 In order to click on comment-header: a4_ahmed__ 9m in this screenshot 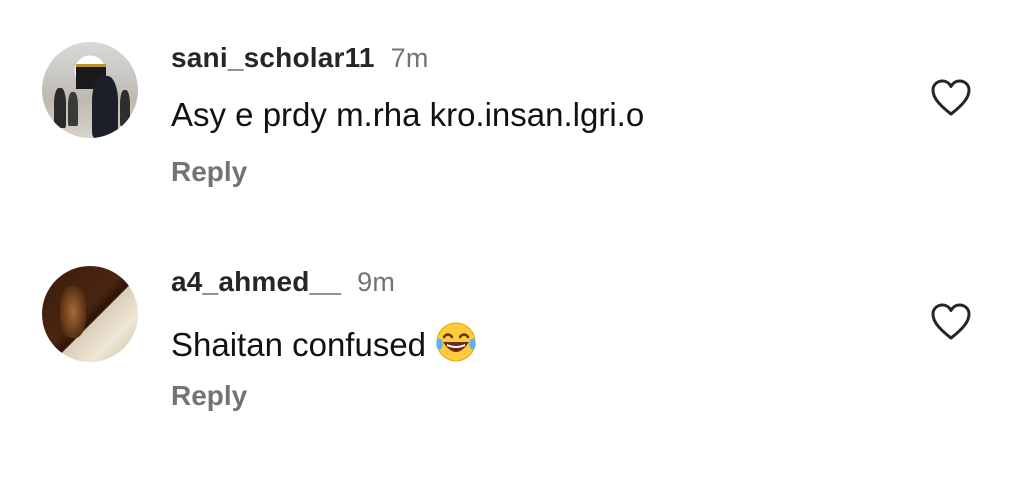, I will do `click(283, 282)`.